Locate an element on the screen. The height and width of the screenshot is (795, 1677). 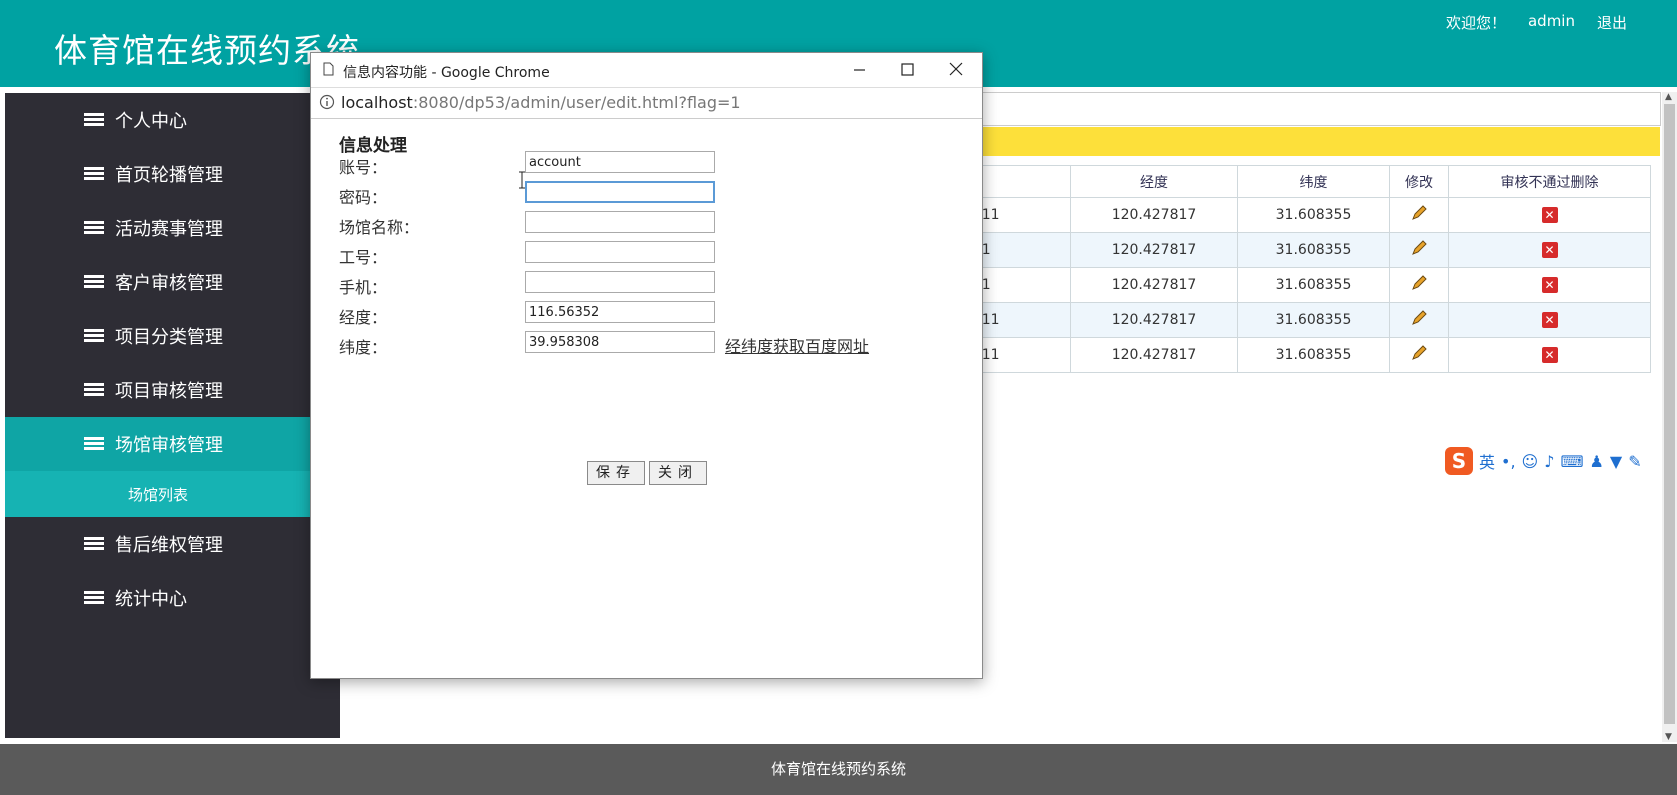
sidebar-subitem-label: 场馆列表 is located at coordinates (158, 495).